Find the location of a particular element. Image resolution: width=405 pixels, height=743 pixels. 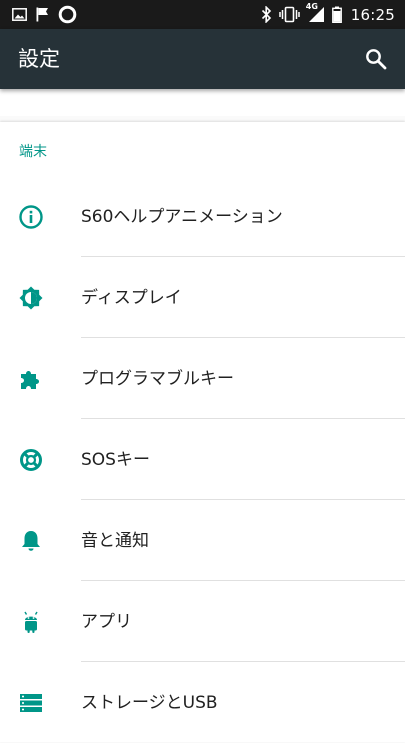

app-bar: 設定 is located at coordinates (202, 59).